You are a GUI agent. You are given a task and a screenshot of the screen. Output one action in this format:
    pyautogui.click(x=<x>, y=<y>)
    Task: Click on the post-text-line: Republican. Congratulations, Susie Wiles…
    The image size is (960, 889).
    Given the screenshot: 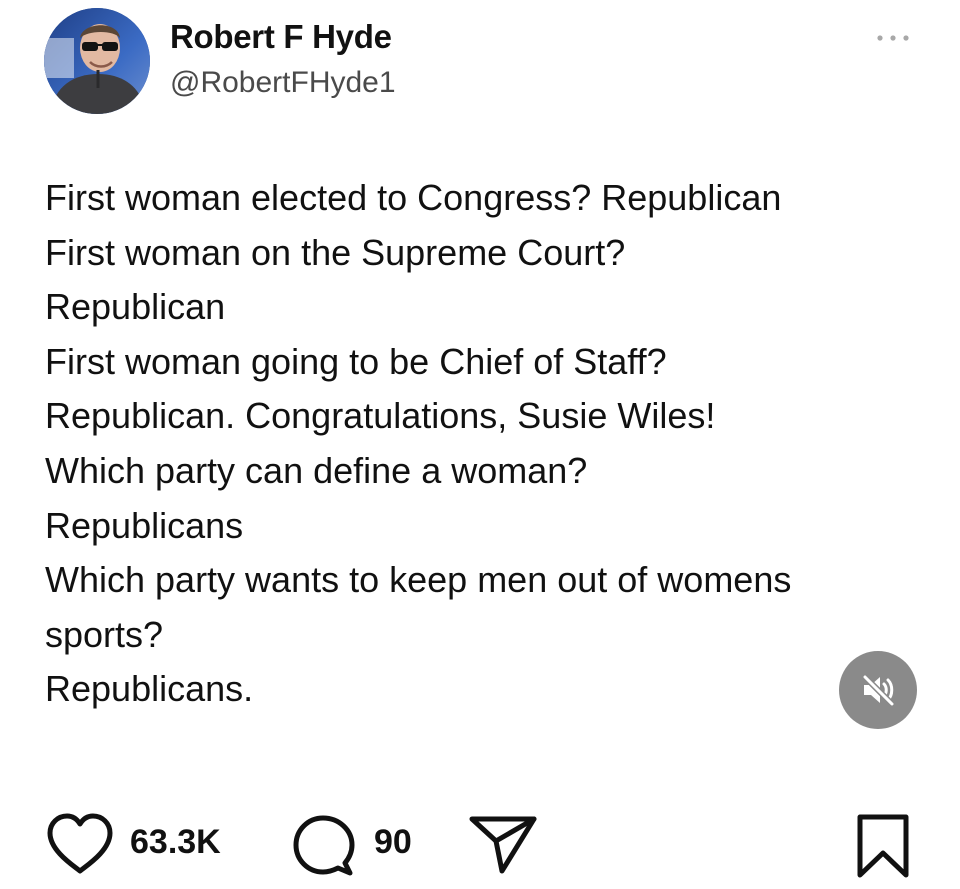 What is the action you would take?
    pyautogui.click(x=380, y=416)
    